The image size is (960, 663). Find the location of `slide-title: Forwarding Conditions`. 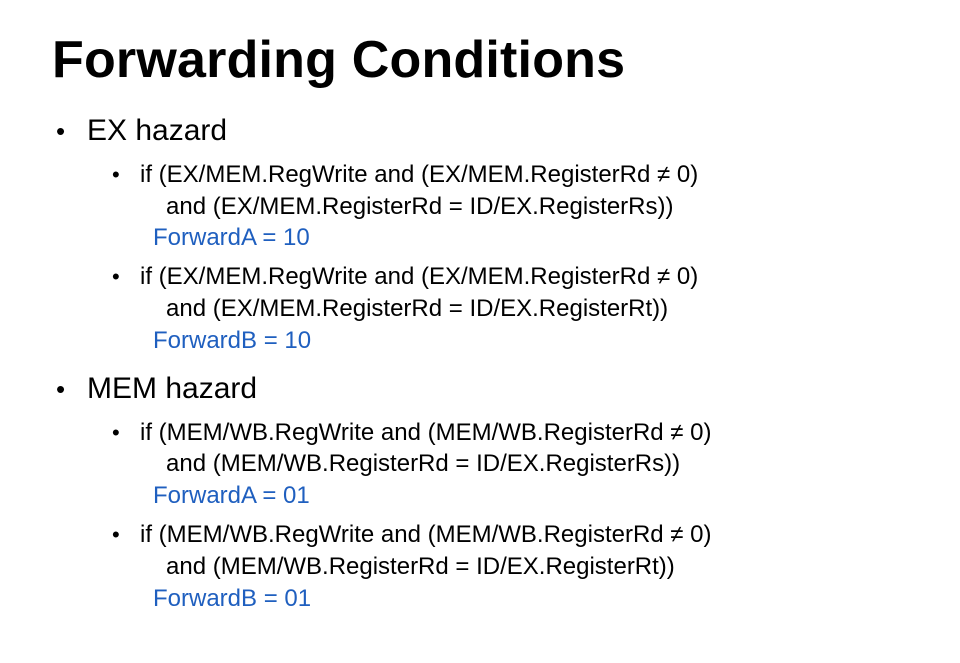

slide-title: Forwarding Conditions is located at coordinates (339, 60).